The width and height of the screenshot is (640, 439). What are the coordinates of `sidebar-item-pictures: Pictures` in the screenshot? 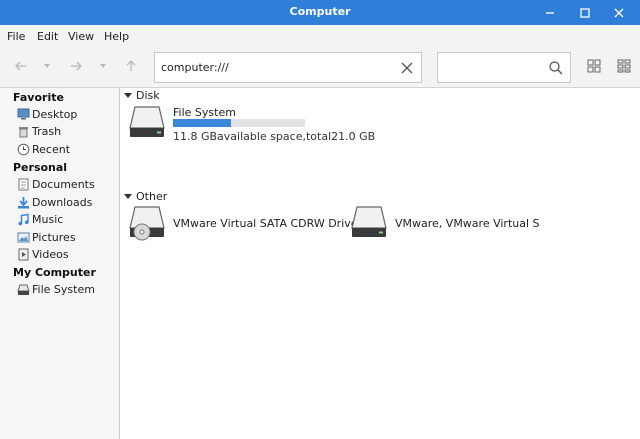 It's located at (46, 237).